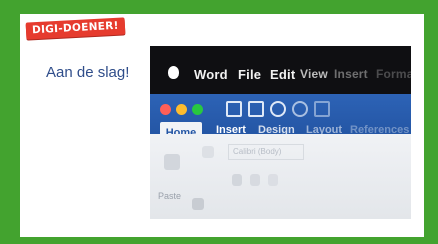 This screenshot has height=244, width=438. I want to click on italic-icon, so click(255, 180).